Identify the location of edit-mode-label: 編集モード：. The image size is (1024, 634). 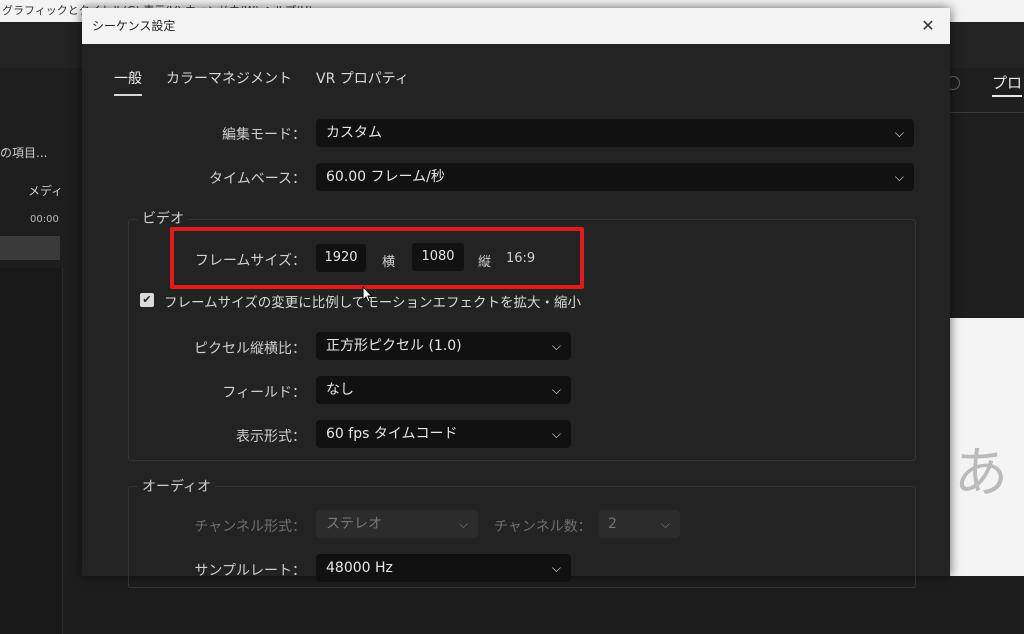
(264, 135).